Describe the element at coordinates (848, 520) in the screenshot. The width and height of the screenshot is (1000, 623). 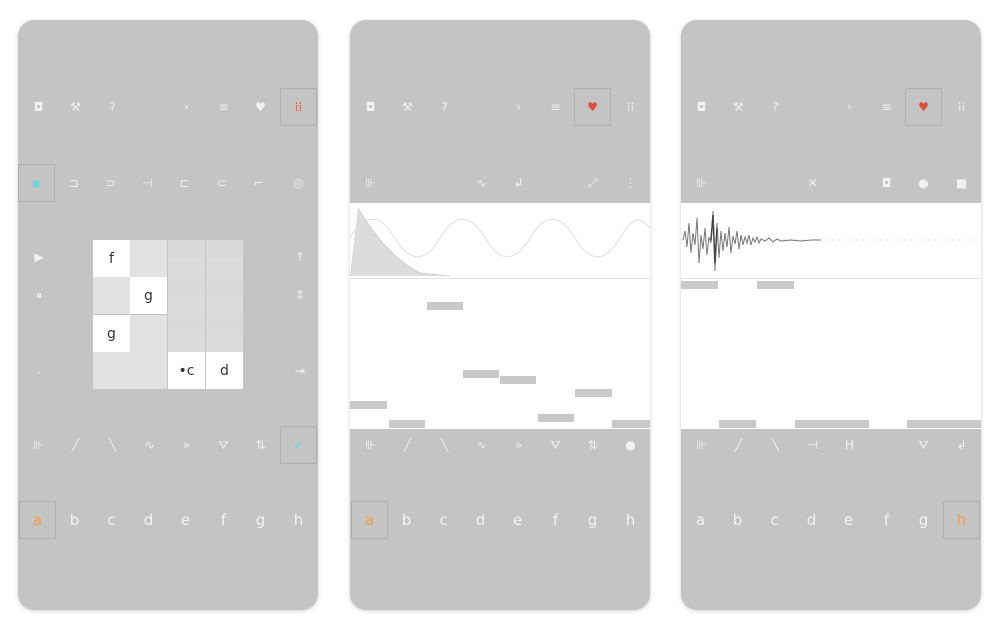
I see `letter-e: e` at that location.